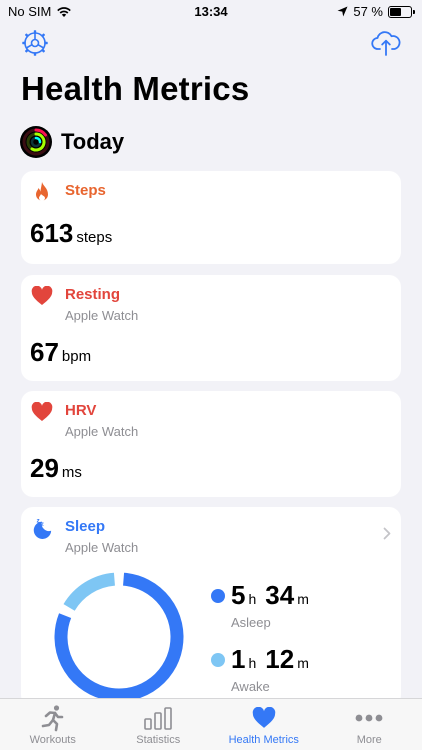  What do you see at coordinates (94, 237) in the screenshot?
I see `steps-unit: steps` at bounding box center [94, 237].